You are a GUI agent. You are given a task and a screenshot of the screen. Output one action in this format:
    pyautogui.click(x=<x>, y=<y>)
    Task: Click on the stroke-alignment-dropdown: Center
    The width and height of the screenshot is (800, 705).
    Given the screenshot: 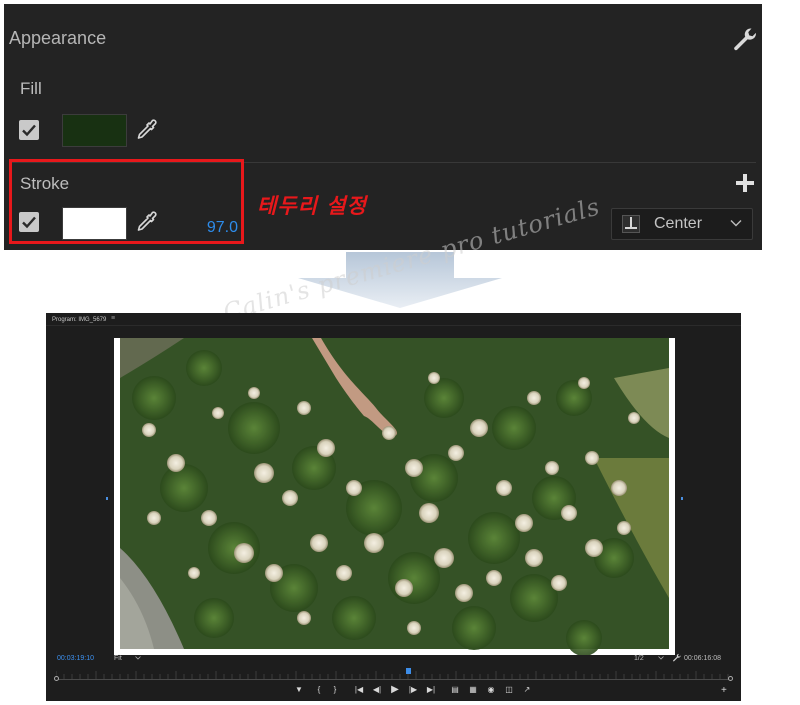 What is the action you would take?
    pyautogui.click(x=682, y=224)
    